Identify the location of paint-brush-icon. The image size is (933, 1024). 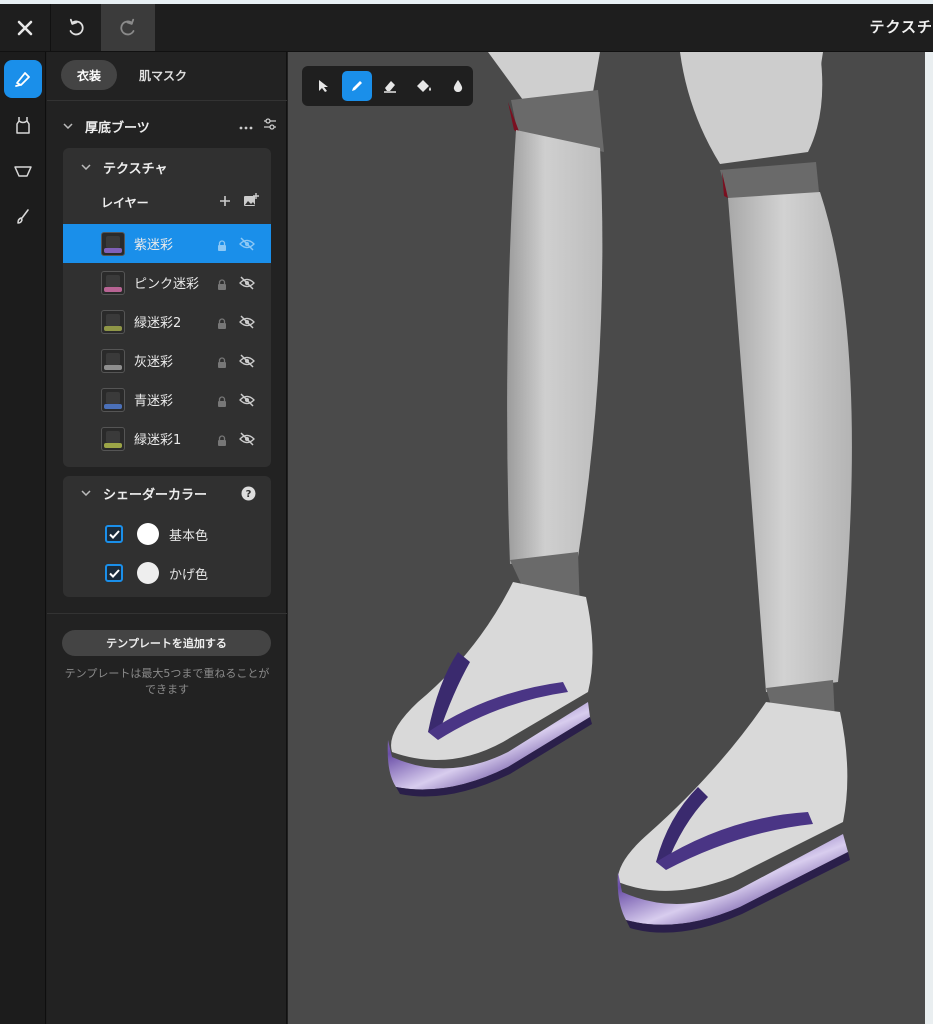
(23, 216).